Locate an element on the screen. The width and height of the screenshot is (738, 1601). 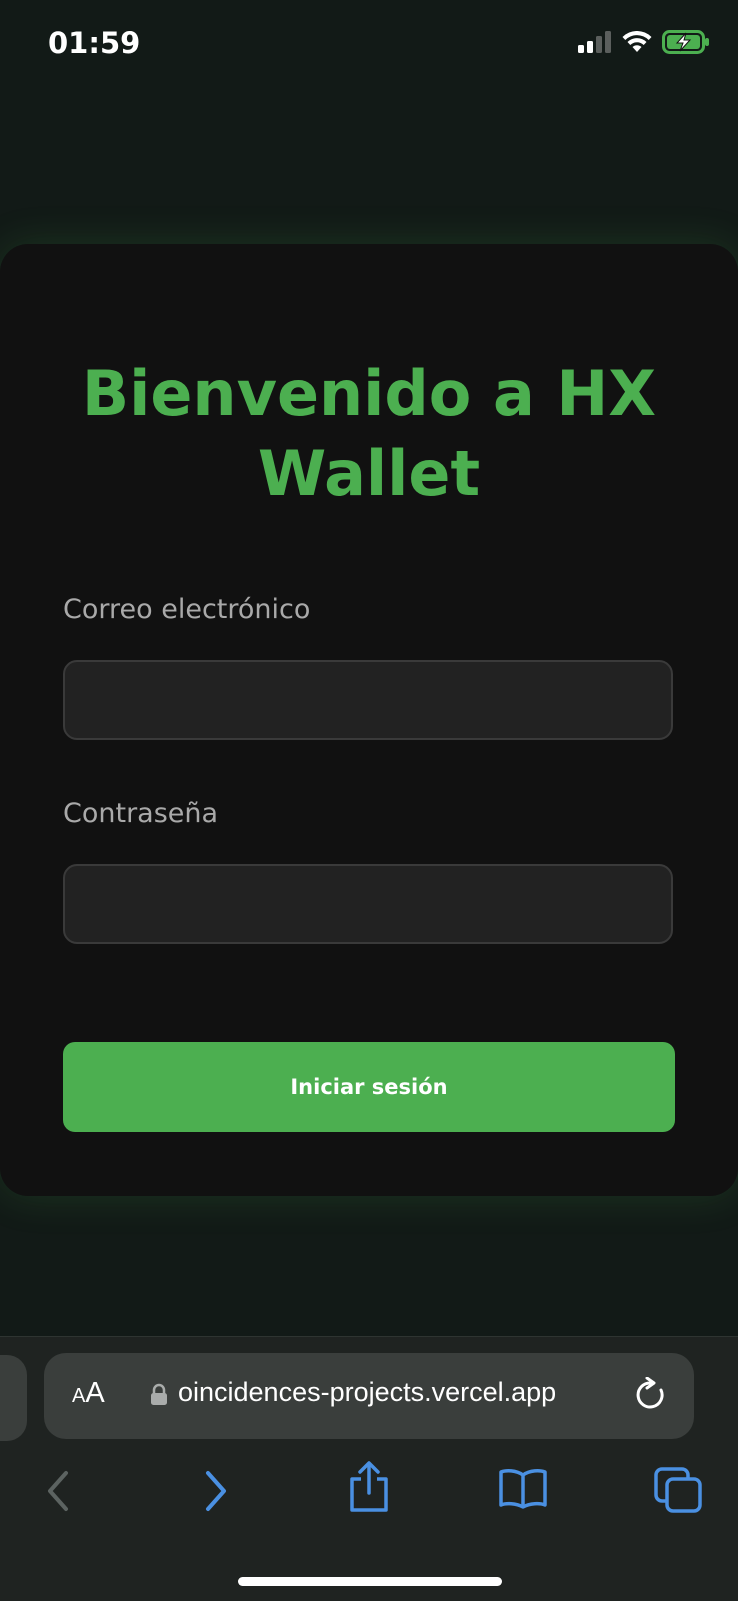
address-bar: AA oincidences-projects.vercel.app is located at coordinates (369, 1396).